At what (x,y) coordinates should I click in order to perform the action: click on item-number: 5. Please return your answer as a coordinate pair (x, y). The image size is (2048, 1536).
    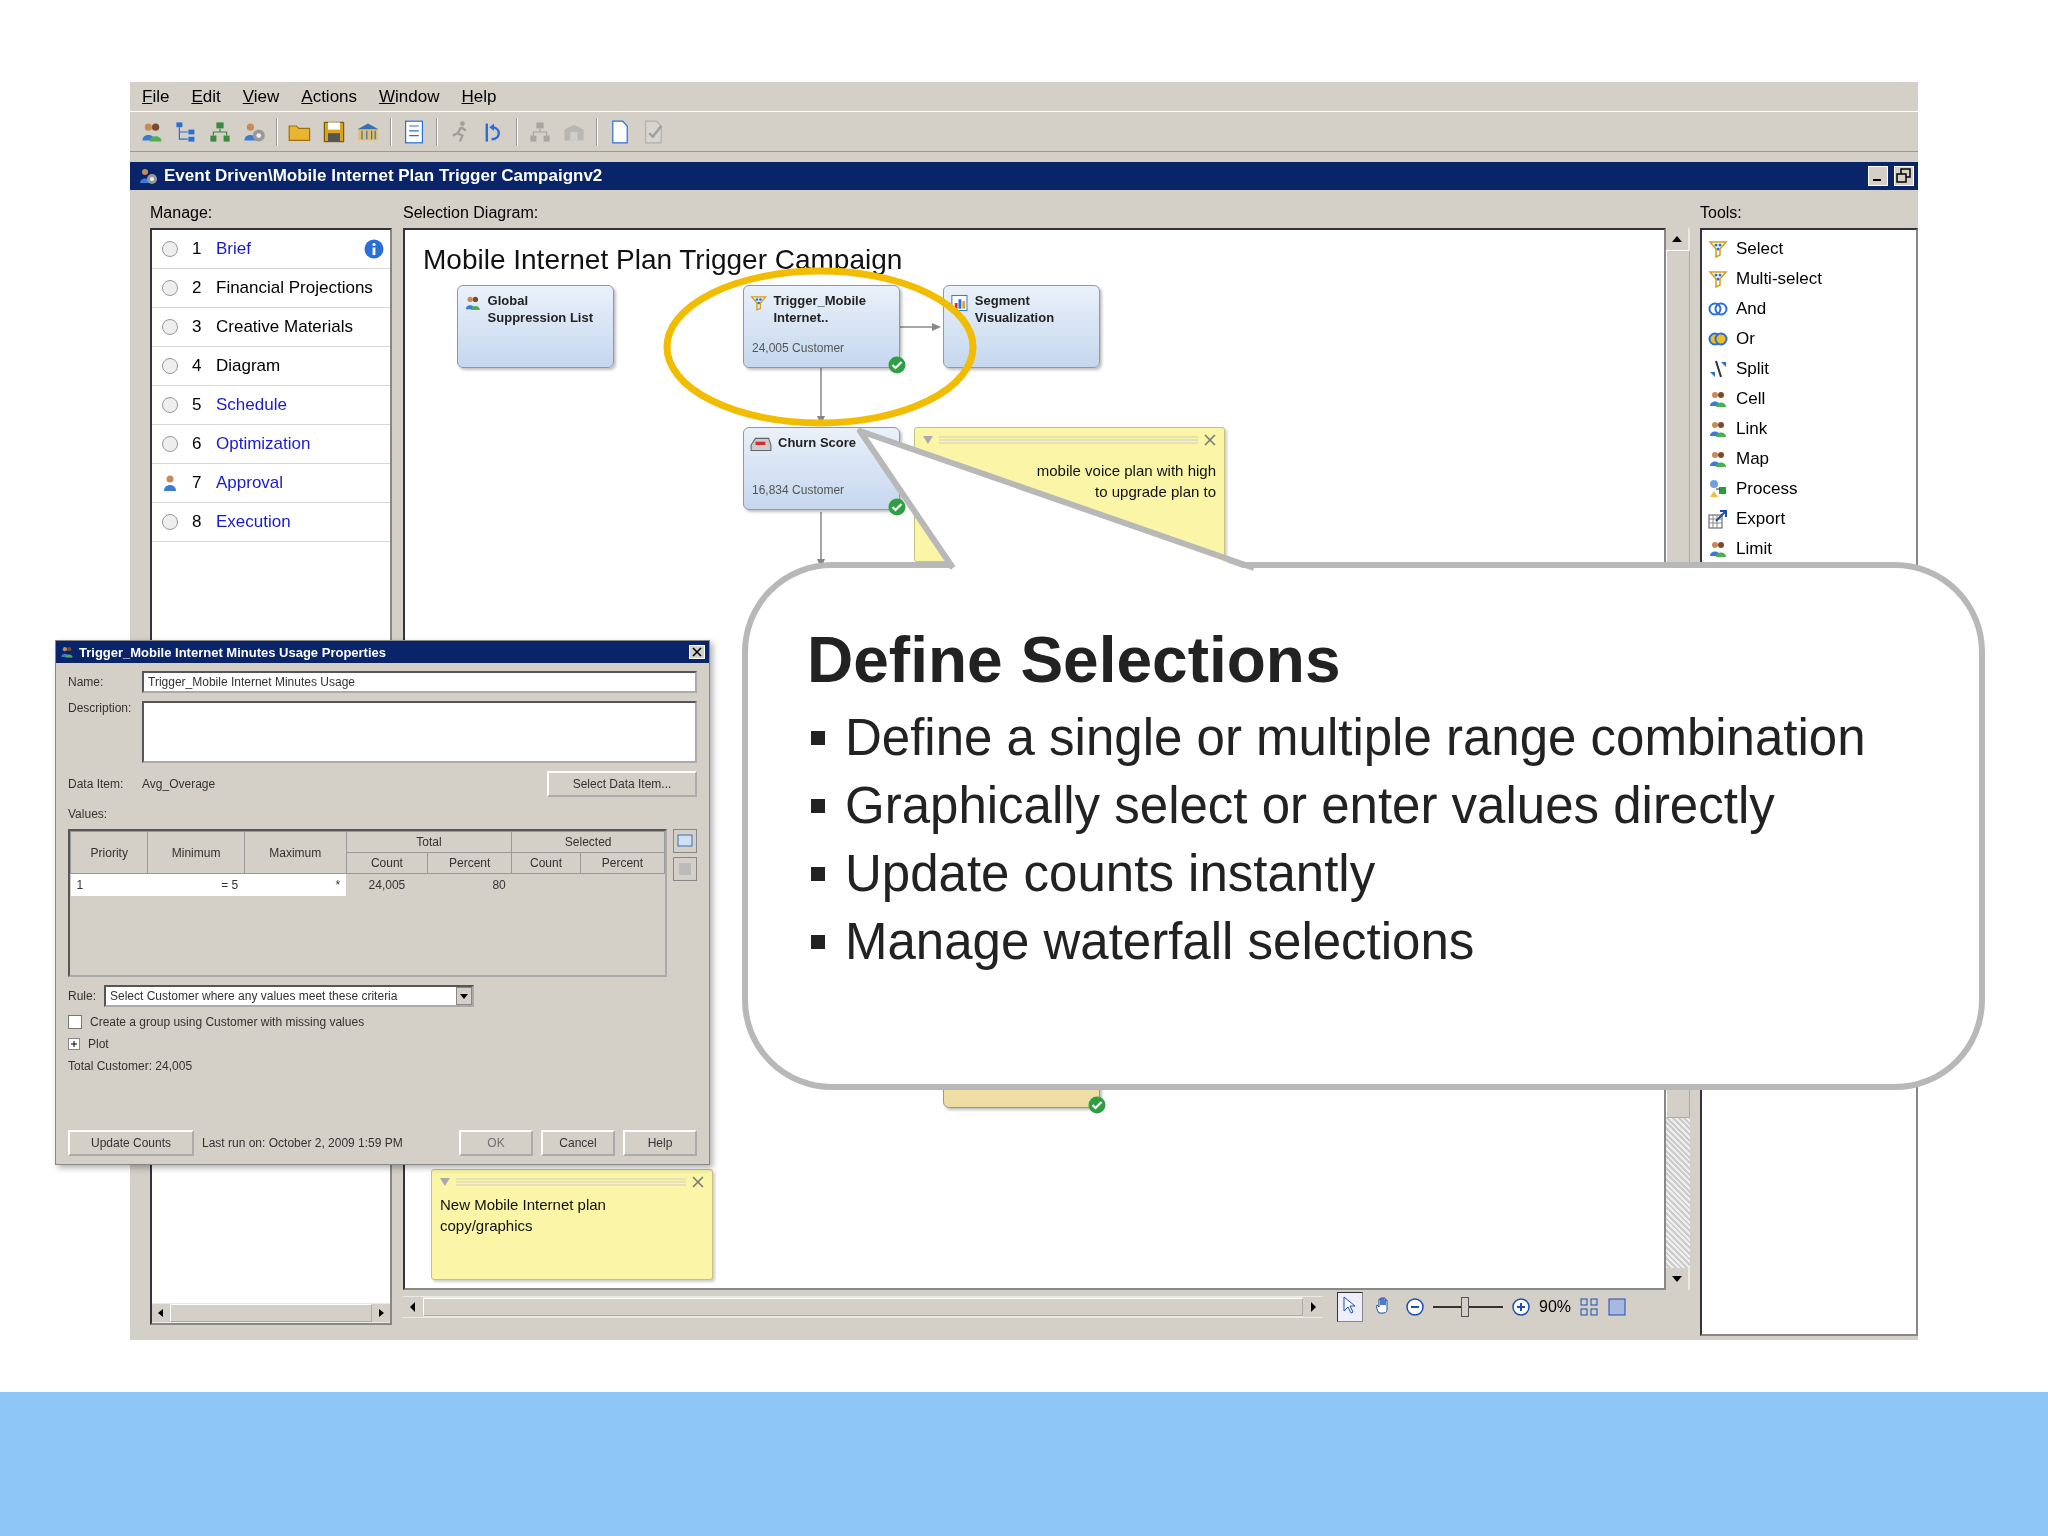
    Looking at the image, I should click on (197, 405).